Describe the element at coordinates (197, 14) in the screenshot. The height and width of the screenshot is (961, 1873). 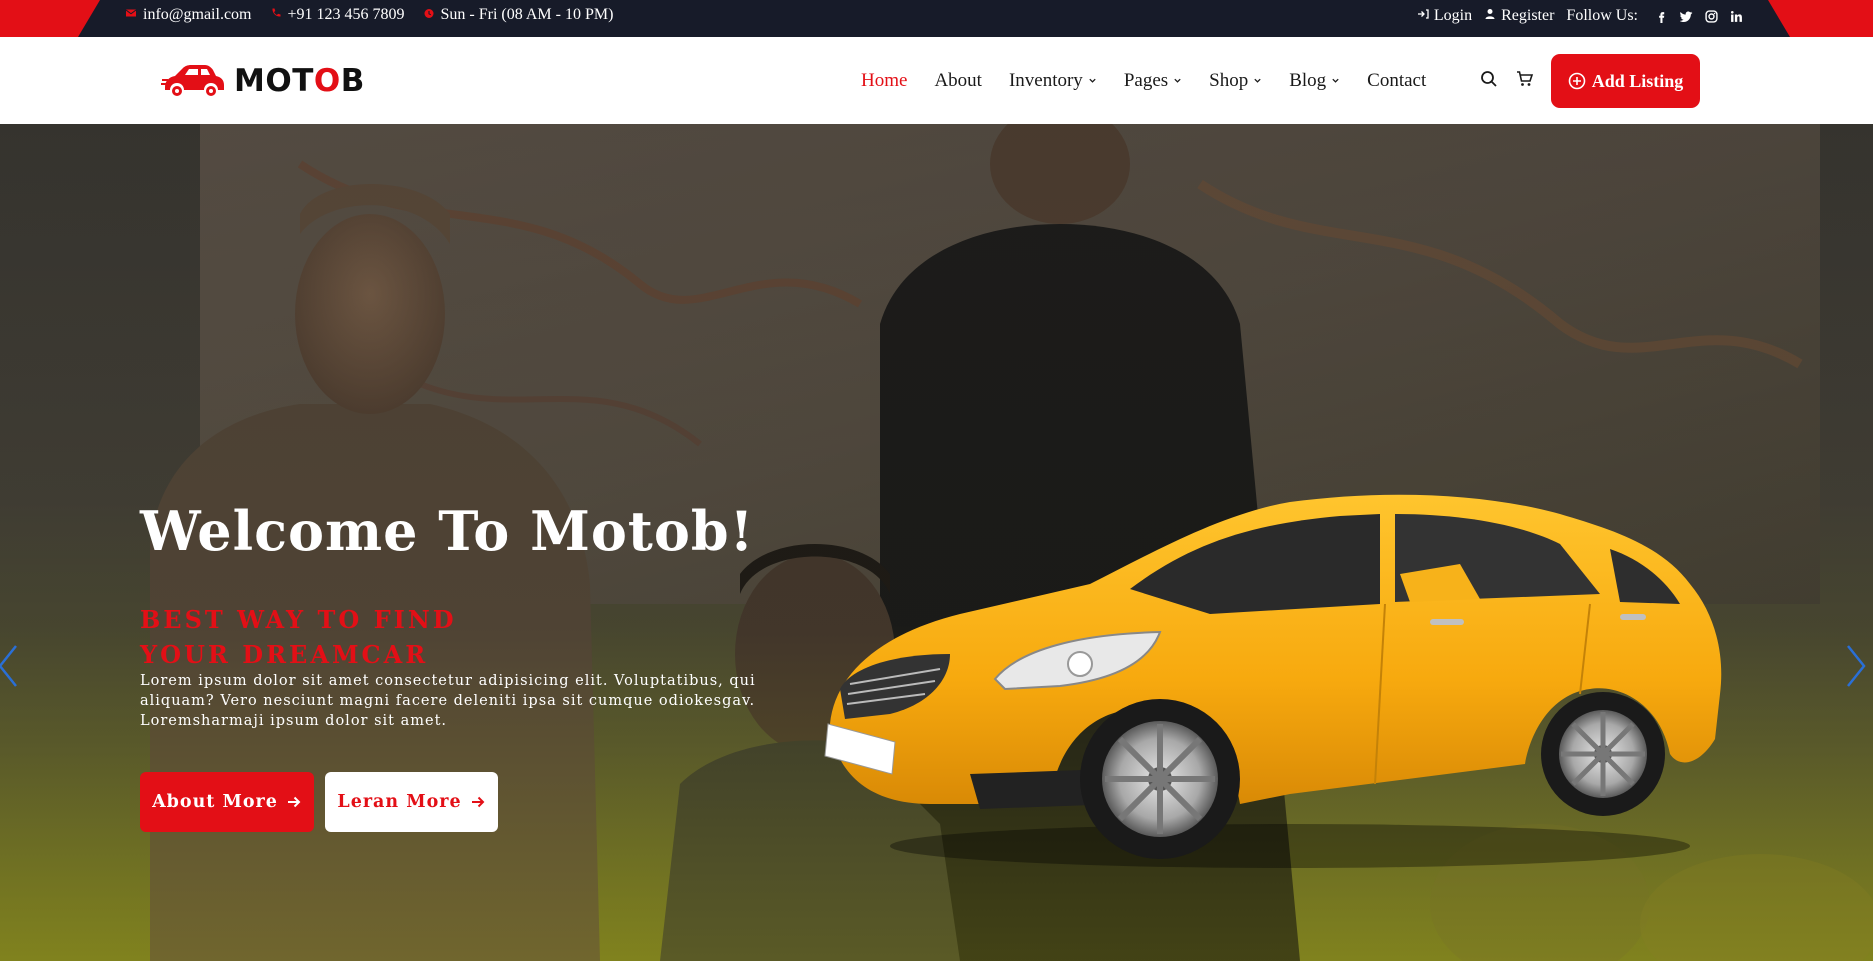
I see `email-text: info@gmail.com` at that location.